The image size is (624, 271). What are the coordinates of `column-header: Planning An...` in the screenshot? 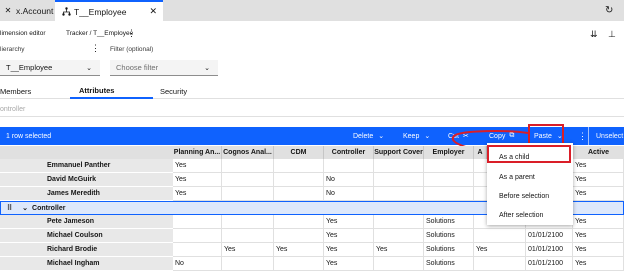 It's located at (197, 152).